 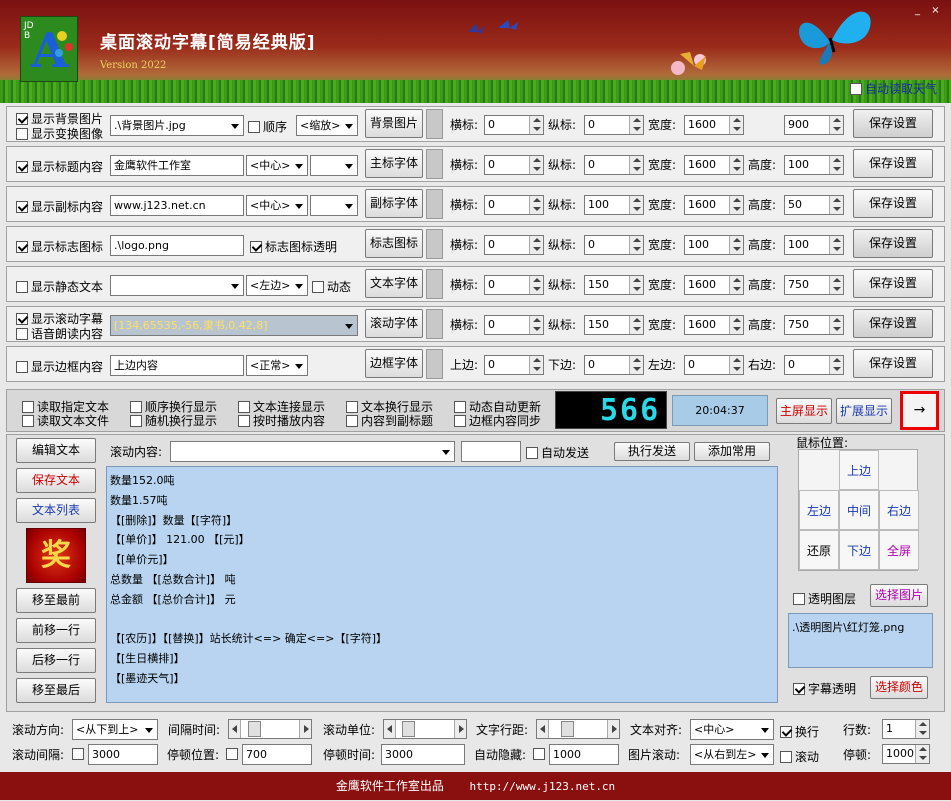 I want to click on add-common-button: 添加常用, so click(x=732, y=451).